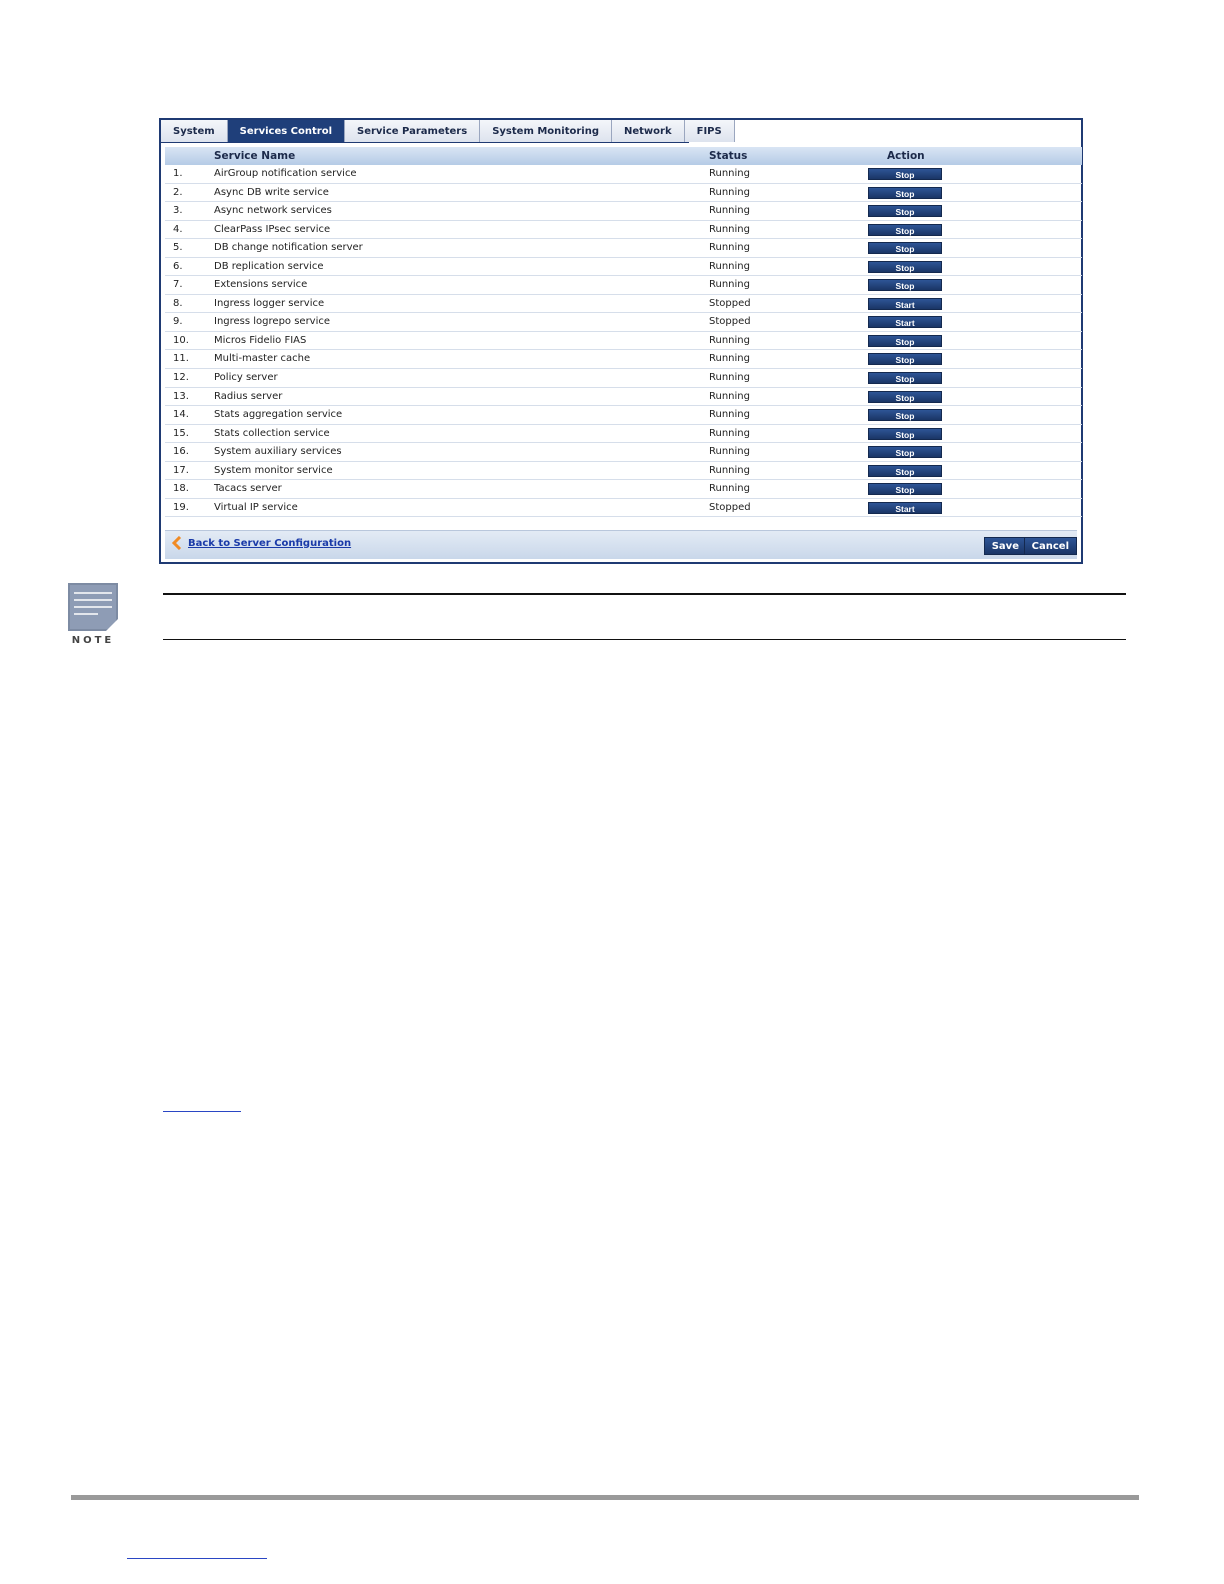  What do you see at coordinates (623, 304) in the screenshot?
I see `table-row: 8. Ingress logger service Stopped Start` at bounding box center [623, 304].